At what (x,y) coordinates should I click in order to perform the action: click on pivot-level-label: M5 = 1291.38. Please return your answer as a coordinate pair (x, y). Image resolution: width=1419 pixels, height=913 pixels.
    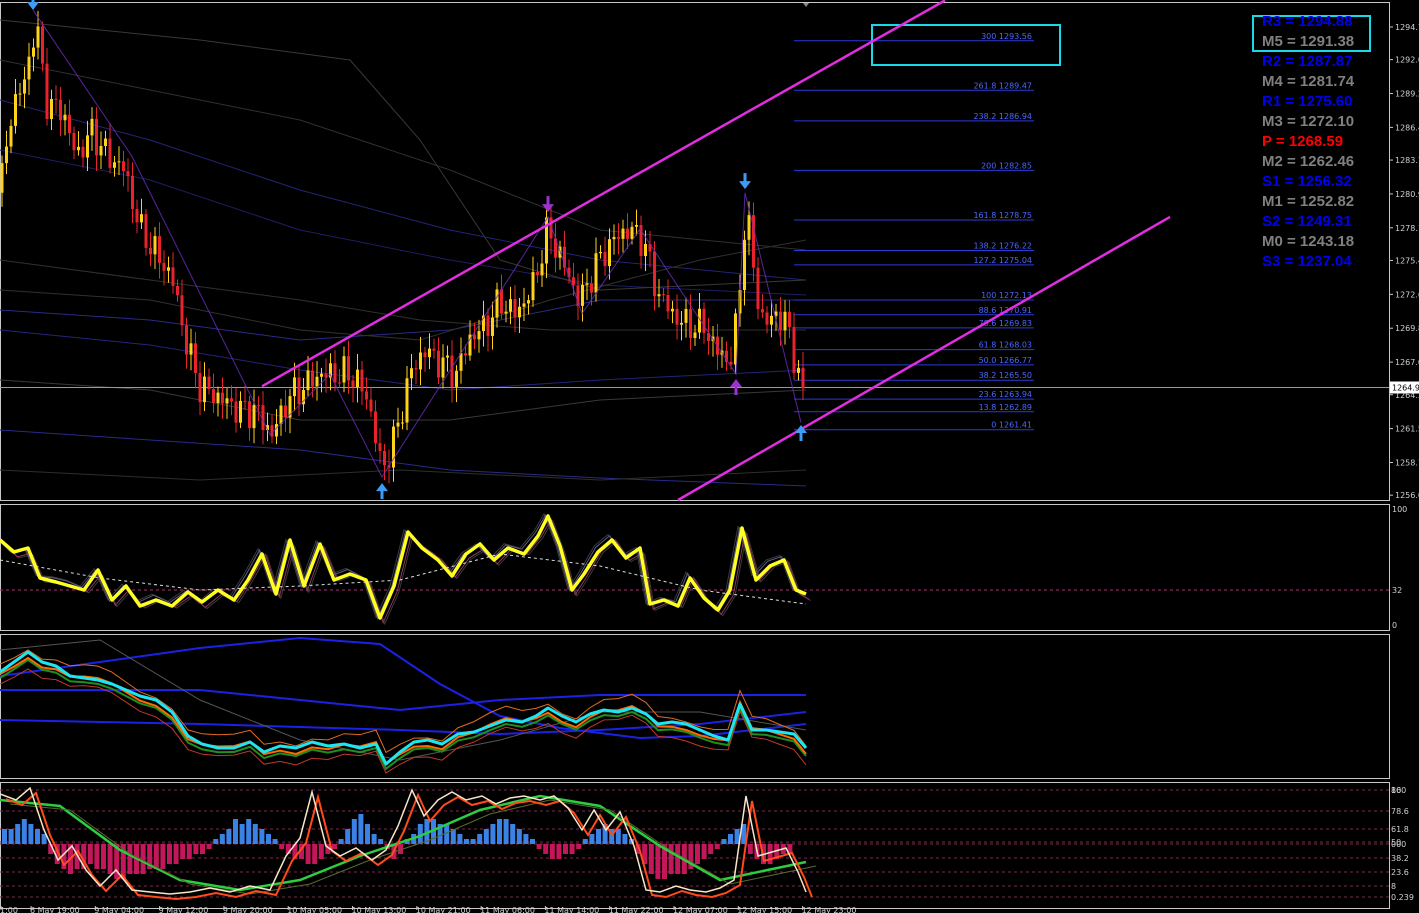
    Looking at the image, I should click on (1308, 41).